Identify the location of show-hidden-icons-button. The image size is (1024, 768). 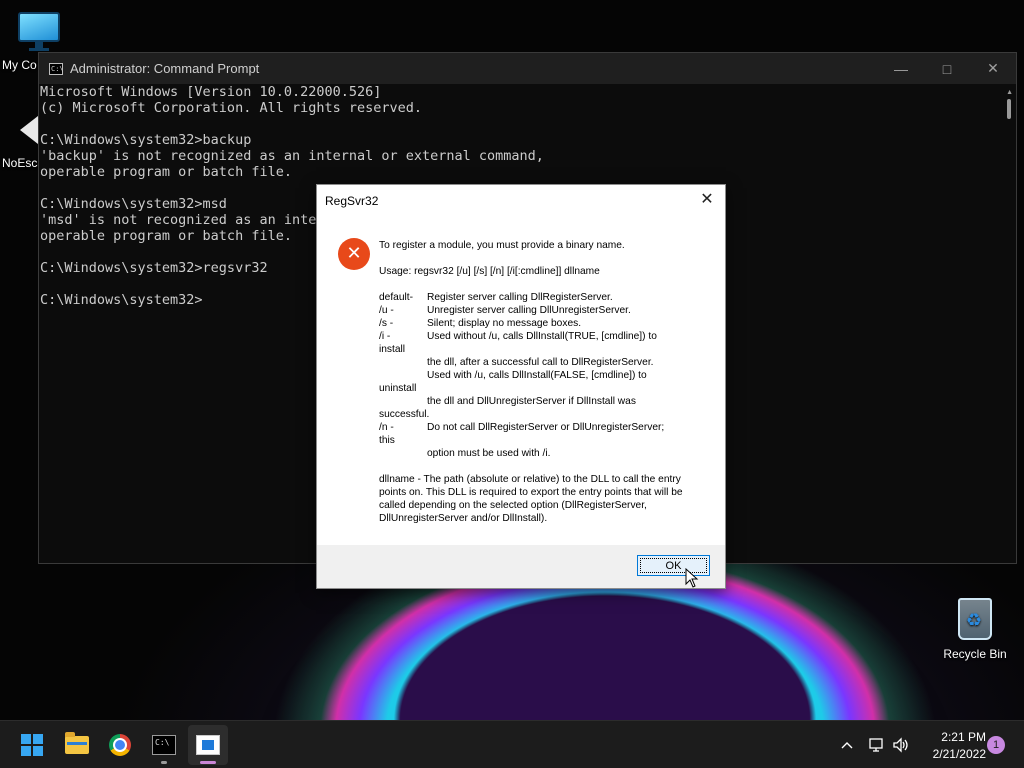
(847, 744).